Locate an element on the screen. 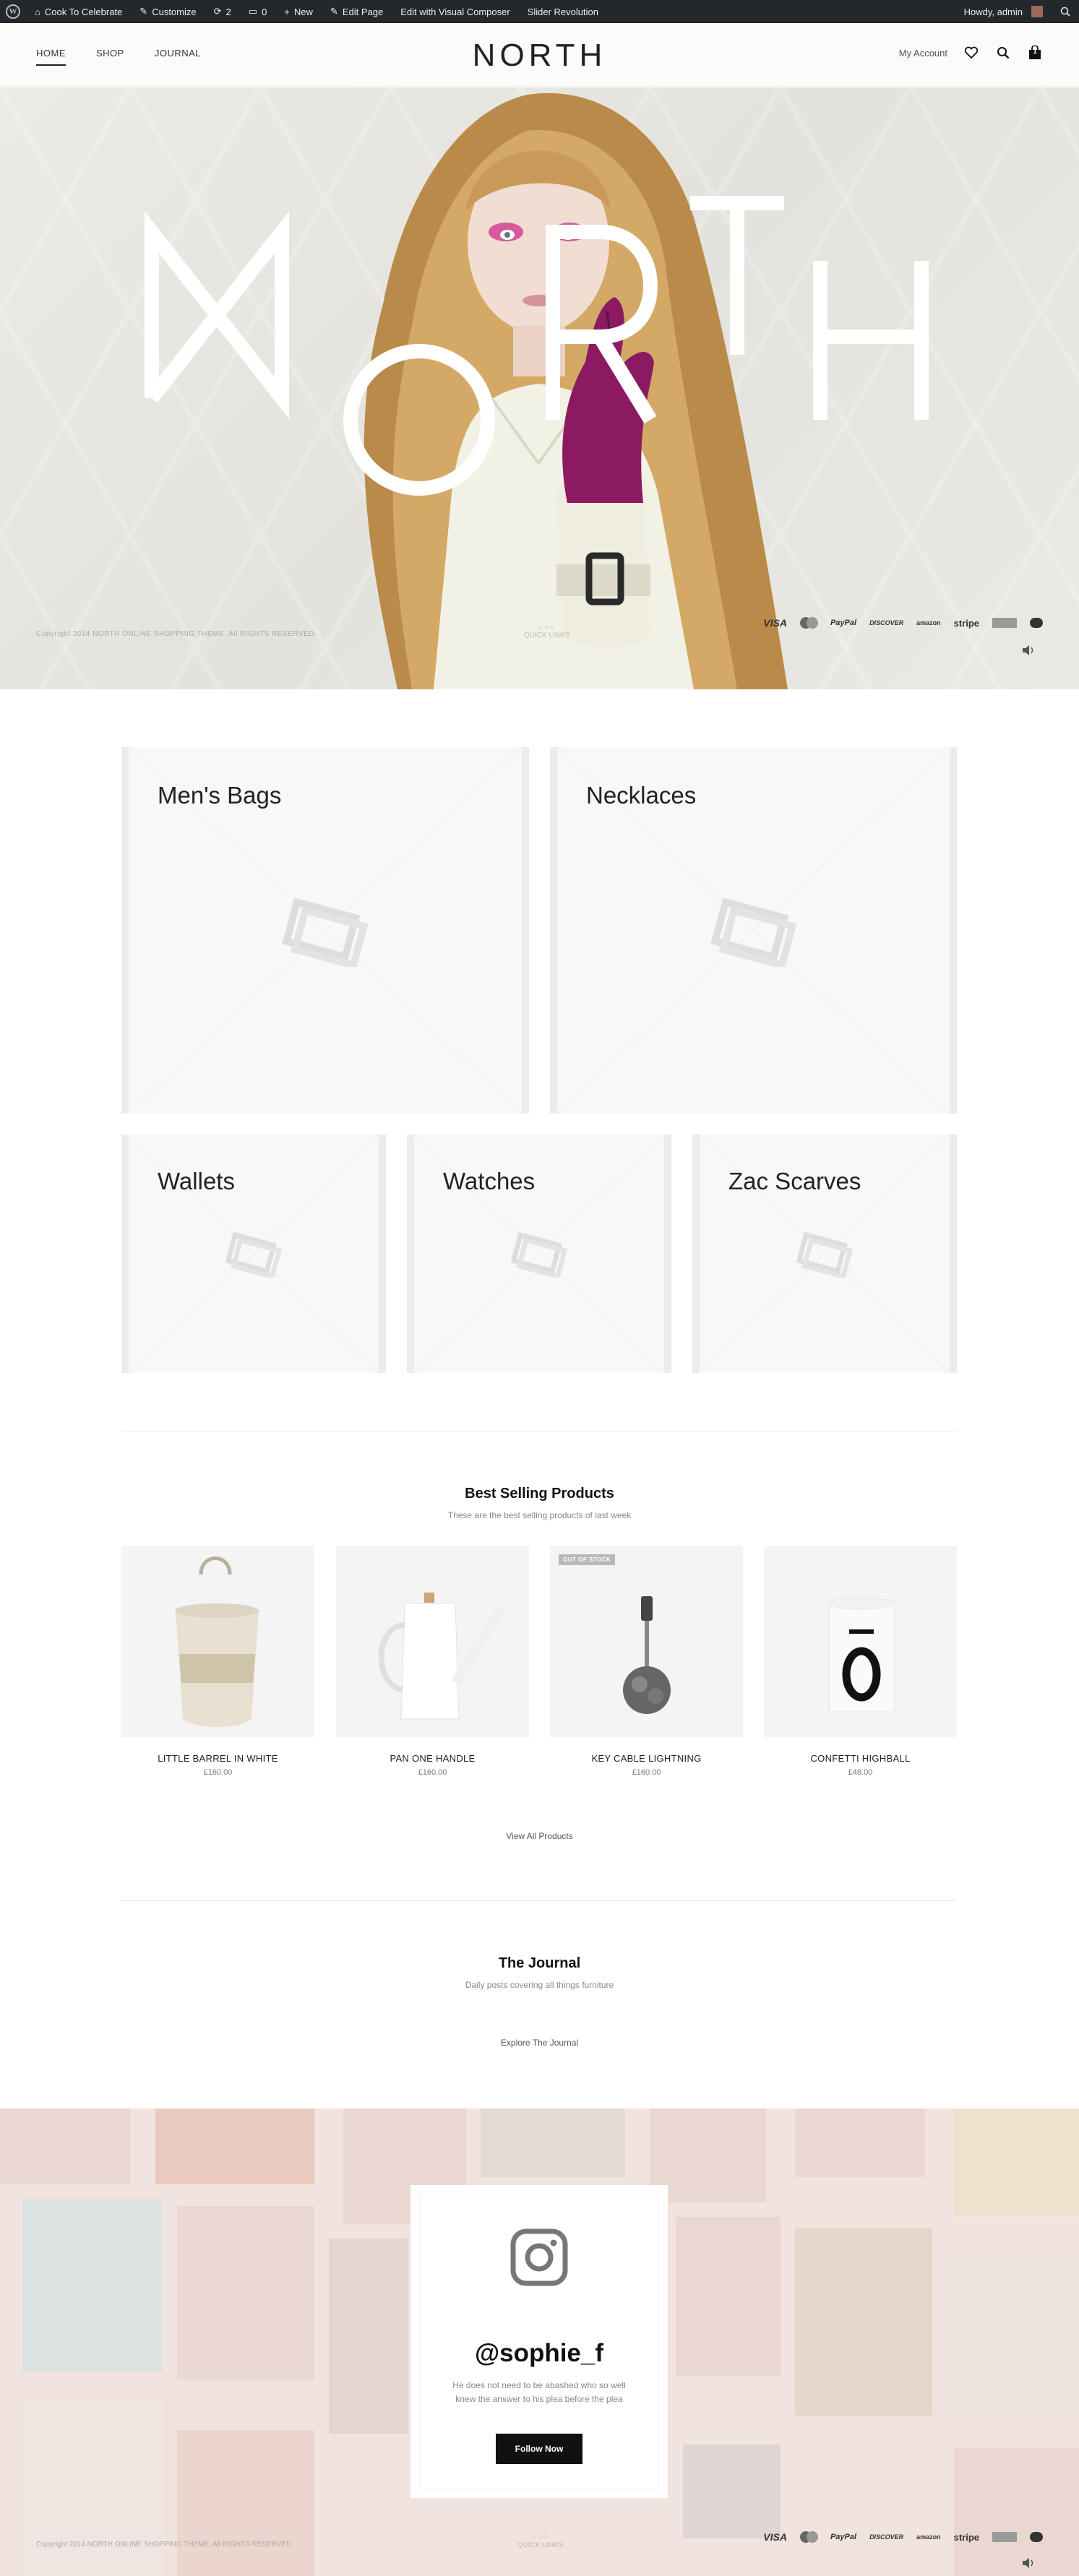 The image size is (1079, 2576). admin-bar-site-name: Cook To Celebrate is located at coordinates (84, 11).